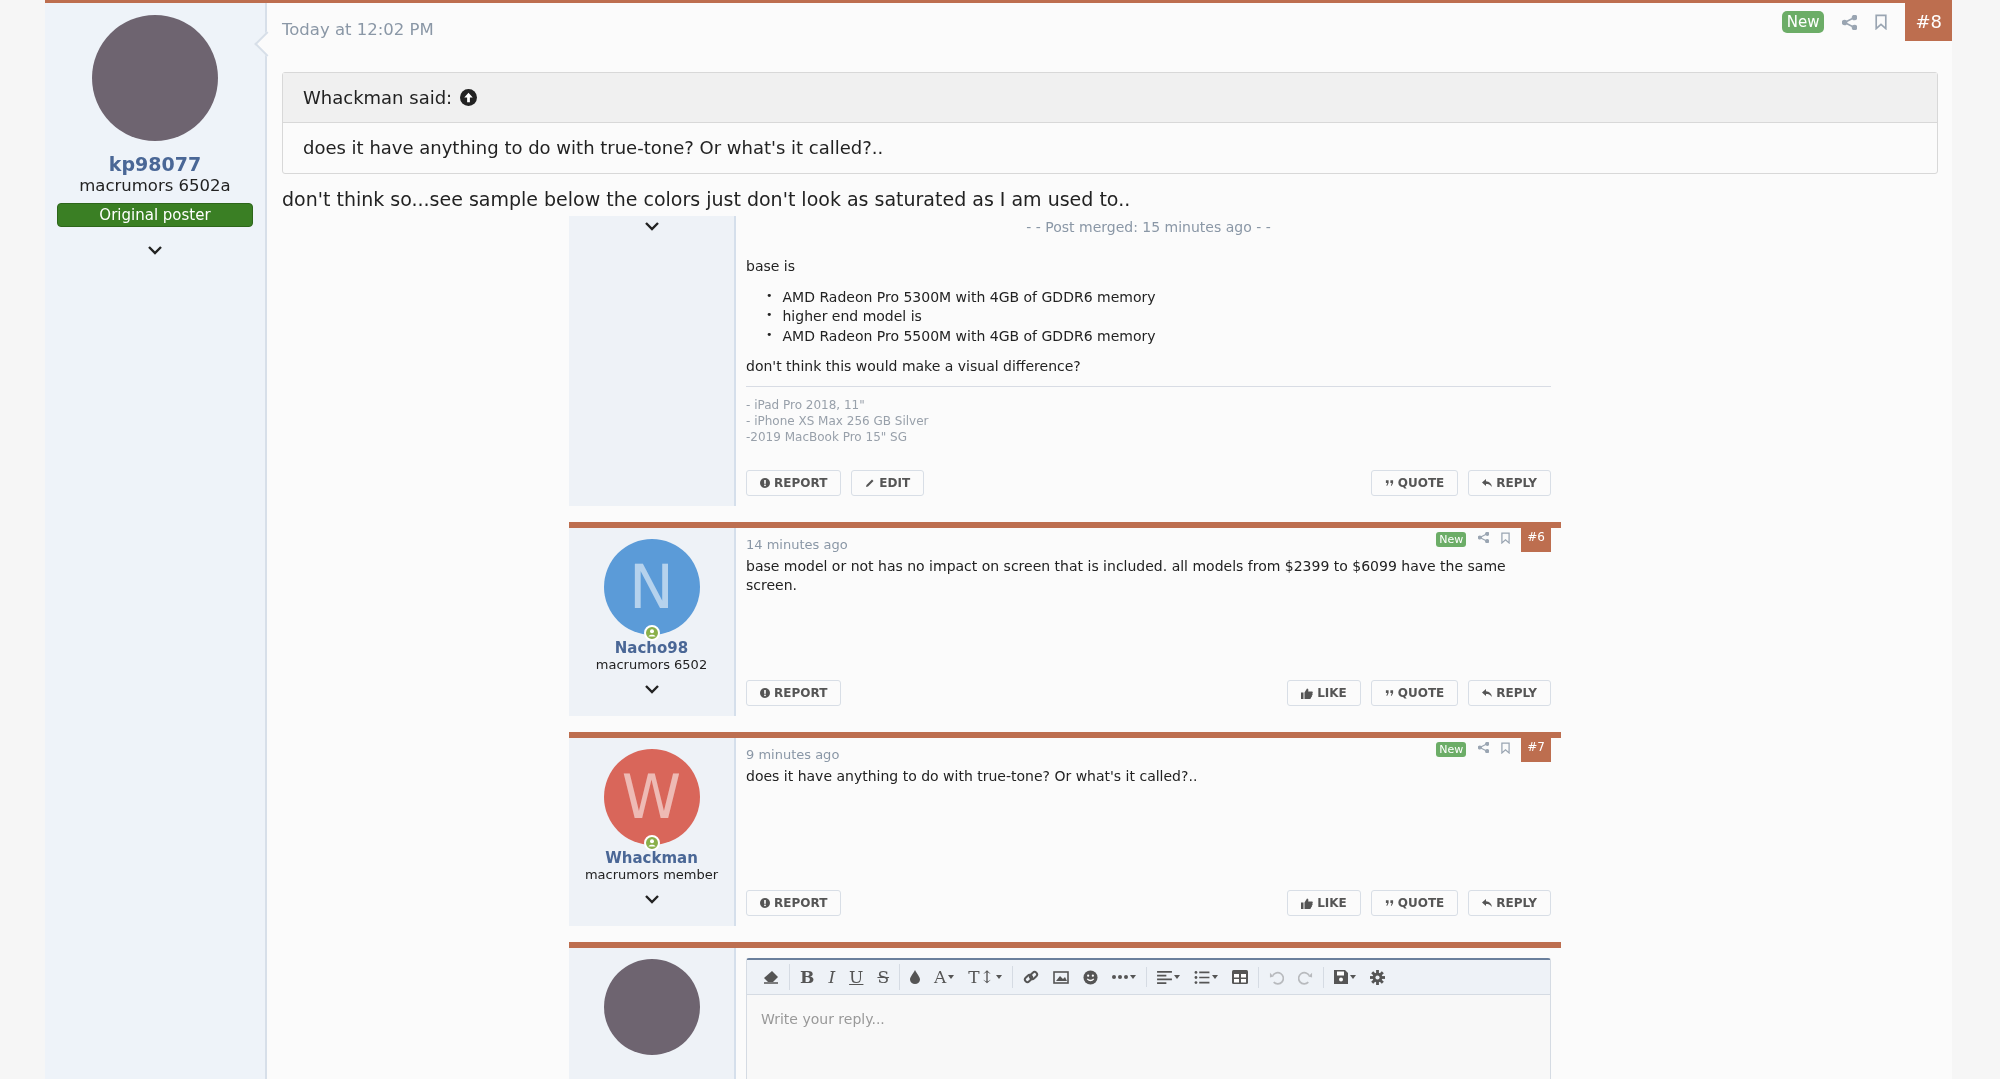 This screenshot has width=2000, height=1079. What do you see at coordinates (707, 199) in the screenshot?
I see `post-text: don't think so...see sample below the colors just don't look as saturated as I am used to..` at bounding box center [707, 199].